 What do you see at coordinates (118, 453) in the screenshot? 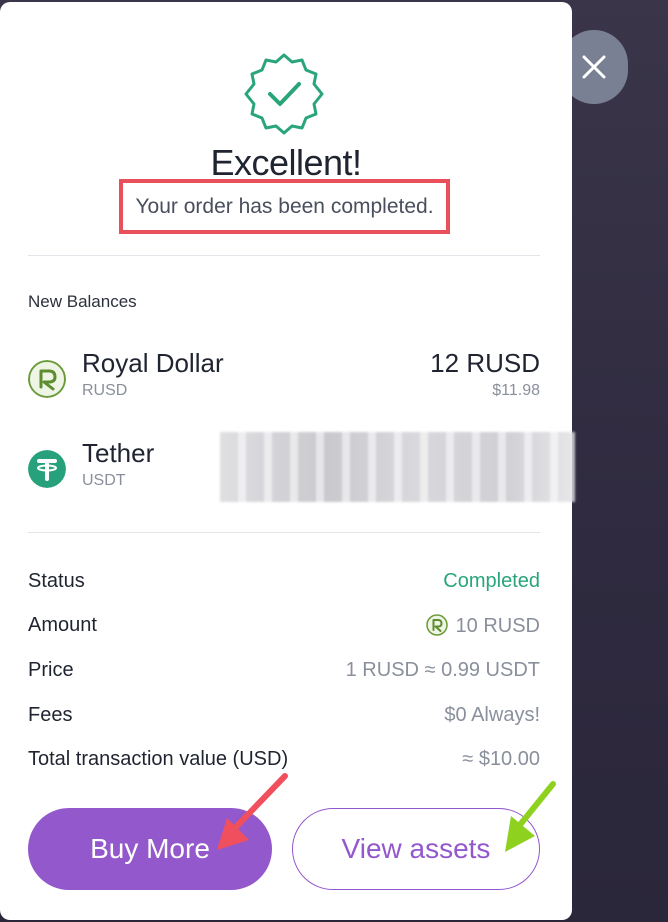
I see `asset-name: Tether` at bounding box center [118, 453].